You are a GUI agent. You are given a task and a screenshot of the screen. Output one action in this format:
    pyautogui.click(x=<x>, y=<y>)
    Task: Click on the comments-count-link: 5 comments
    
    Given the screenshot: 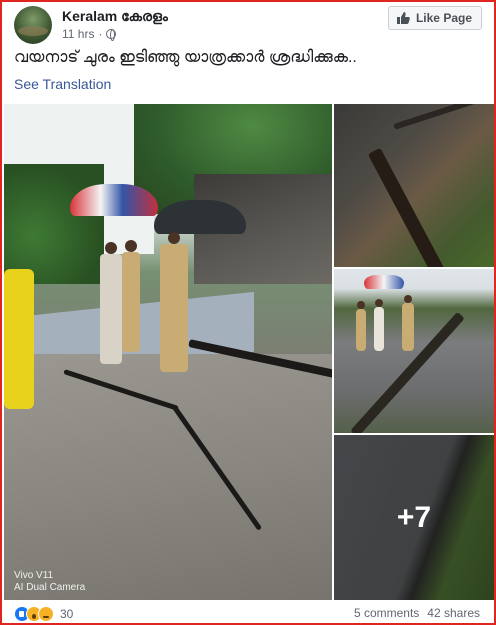 What is the action you would take?
    pyautogui.click(x=386, y=613)
    